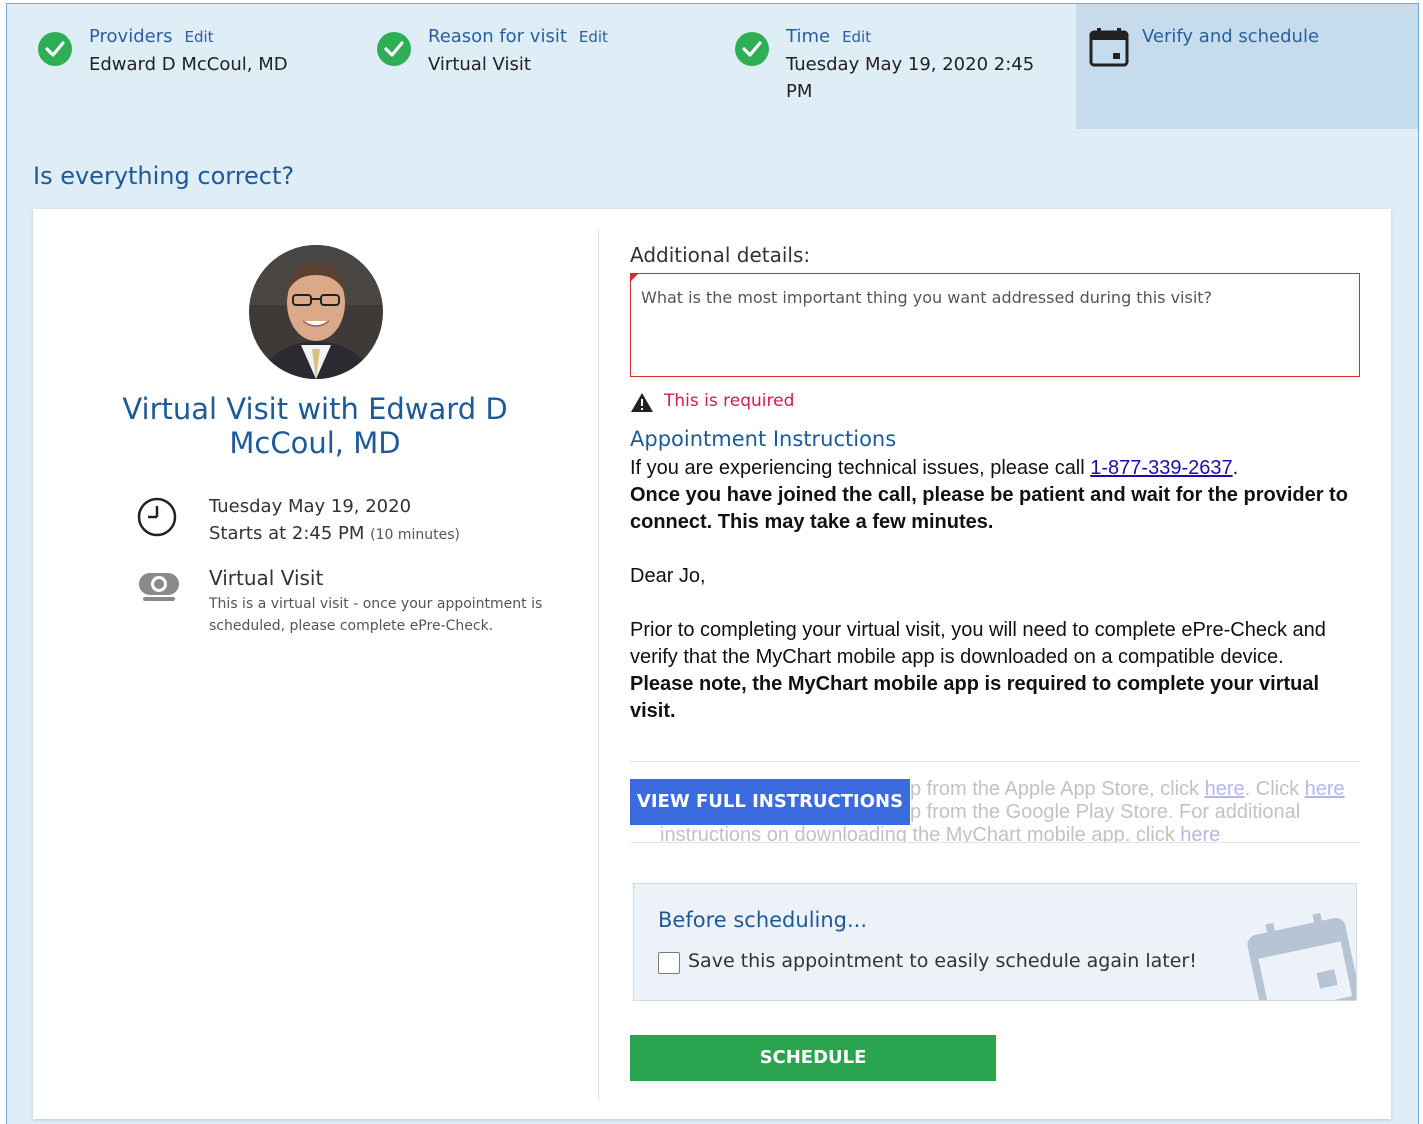  I want to click on step-value: Virtual Visit, so click(479, 64).